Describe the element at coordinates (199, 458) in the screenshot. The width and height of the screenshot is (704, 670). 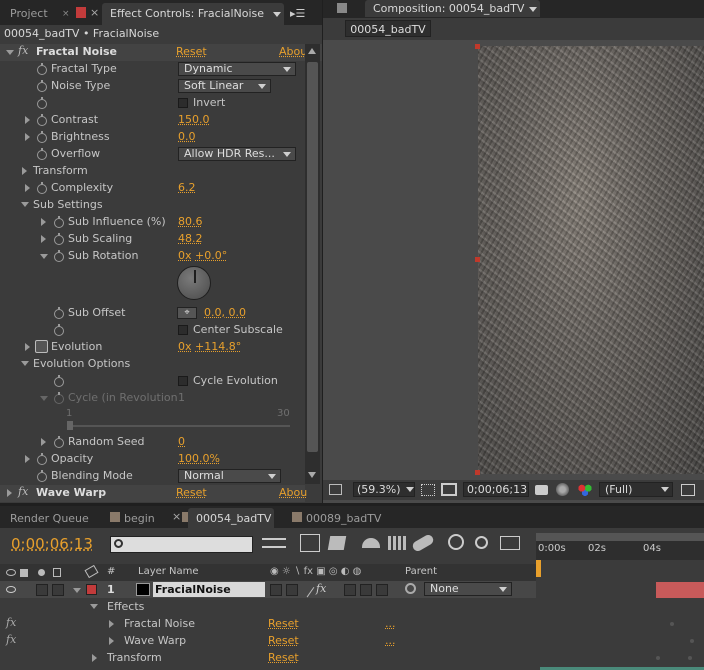
I see `opacity-value: 100.0%` at that location.